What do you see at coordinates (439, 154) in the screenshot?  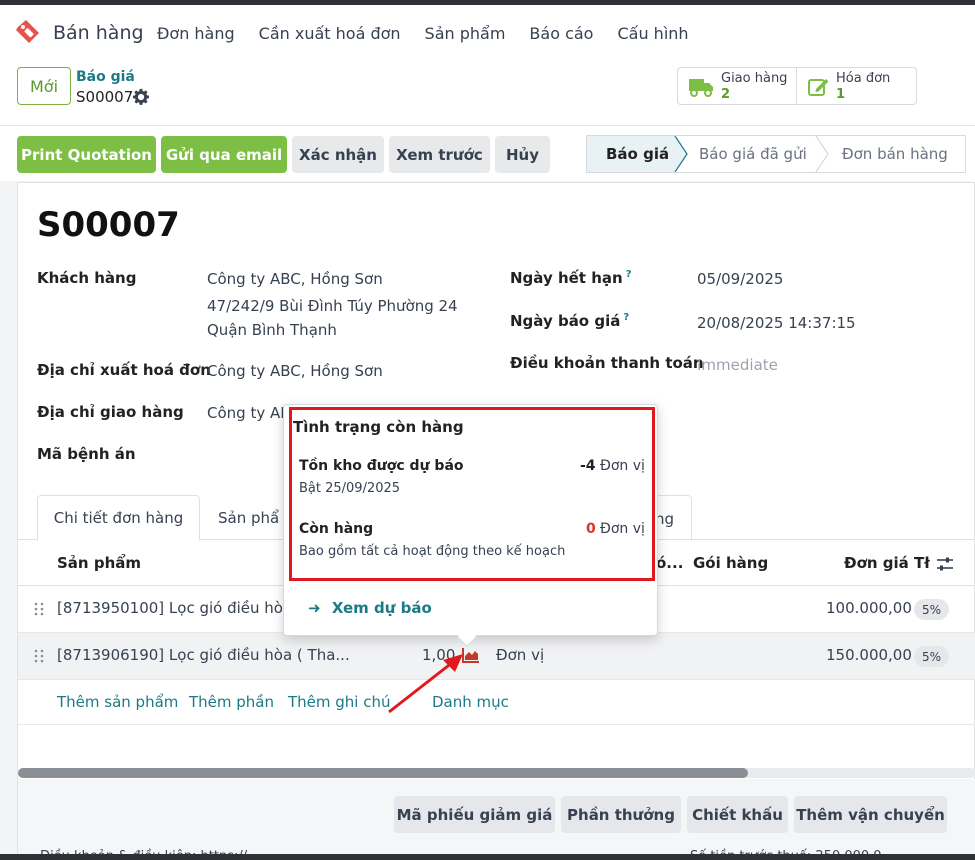 I see `preview-button: Xem trước` at bounding box center [439, 154].